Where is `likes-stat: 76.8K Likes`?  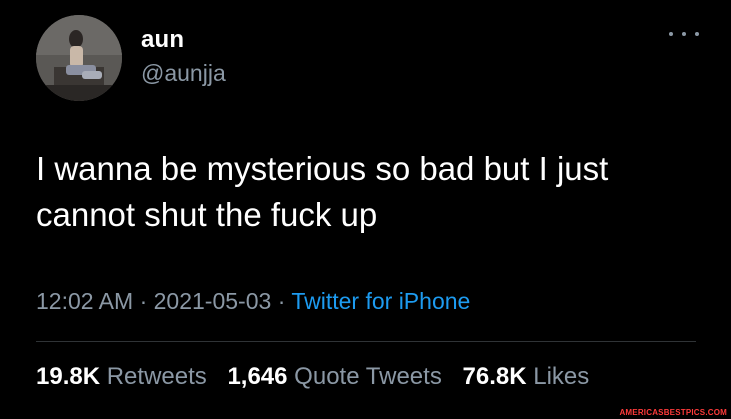 likes-stat: 76.8K Likes is located at coordinates (526, 376).